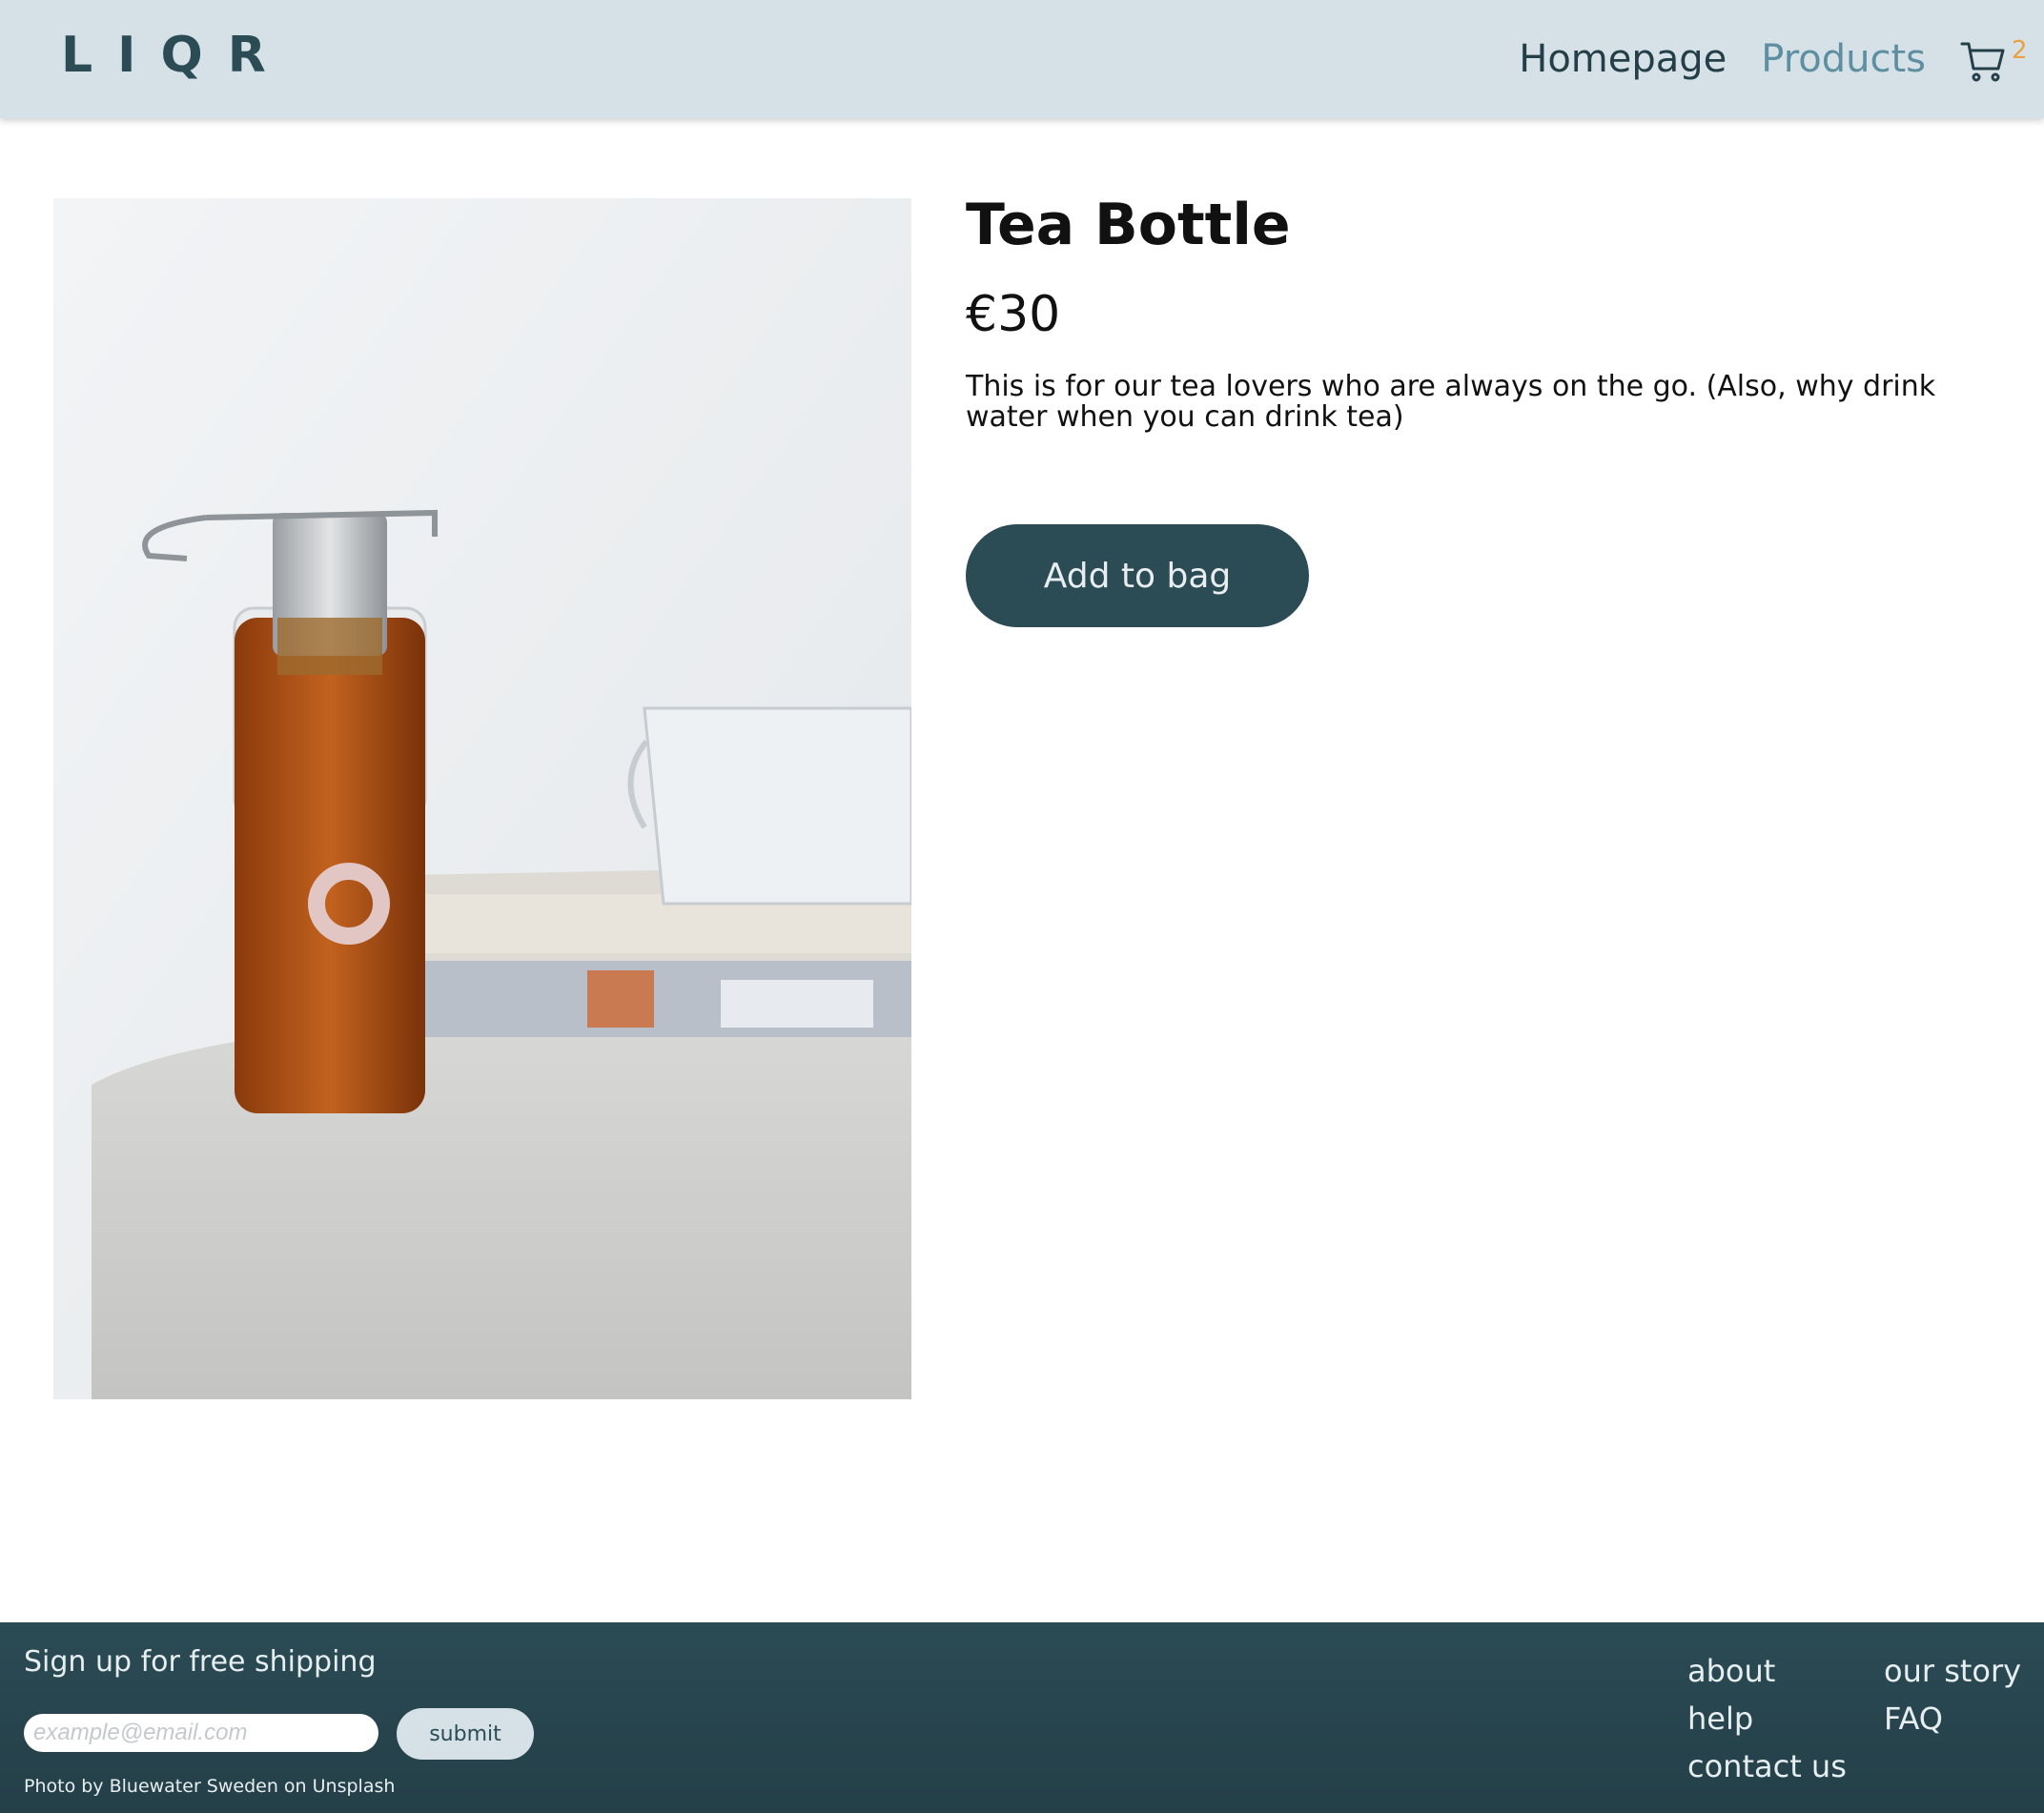  Describe the element at coordinates (201, 1733) in the screenshot. I see `email-input` at that location.